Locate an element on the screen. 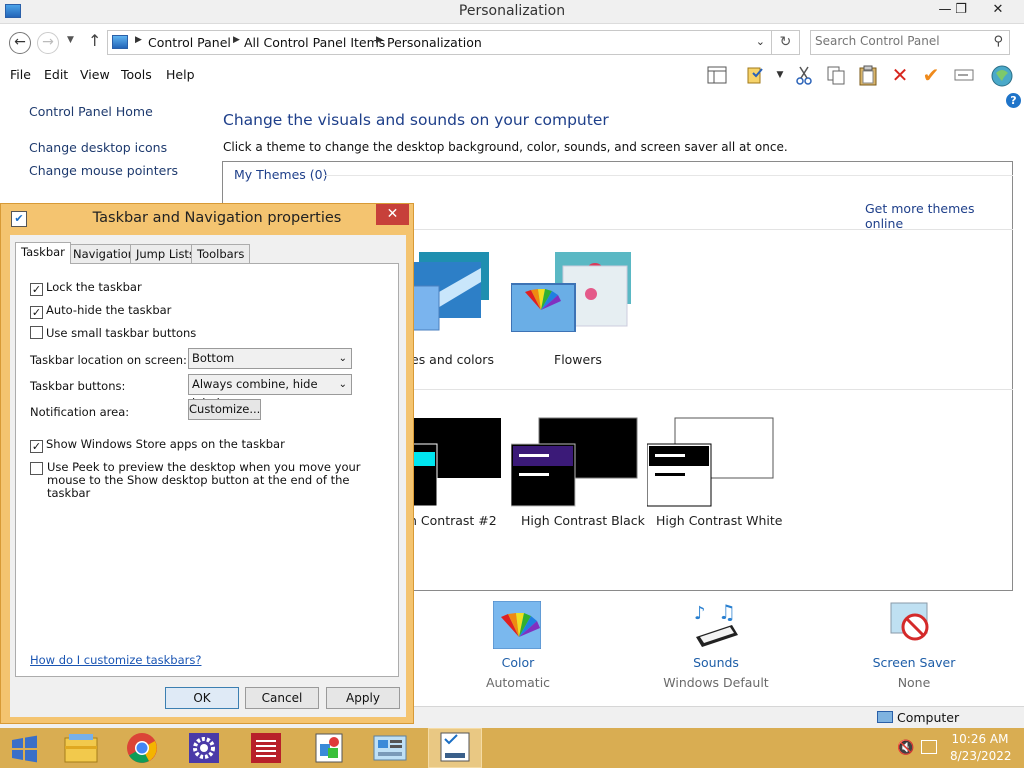 The image size is (1024, 768). autohide-taskbar-option: ✓ Auto-hide the taskbar is located at coordinates (100, 311).